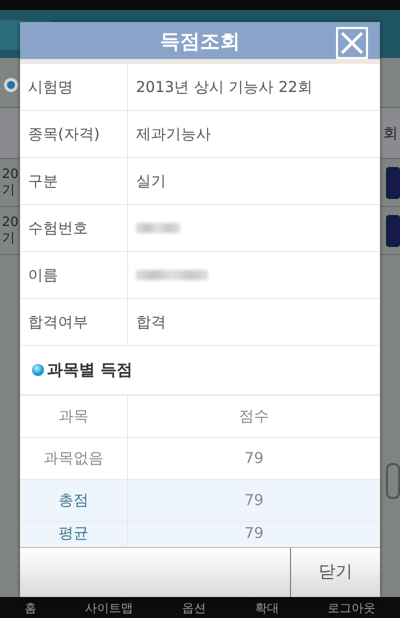 Image resolution: width=400 pixels, height=618 pixels. Describe the element at coordinates (194, 607) in the screenshot. I see `nav-item: 옵션` at that location.